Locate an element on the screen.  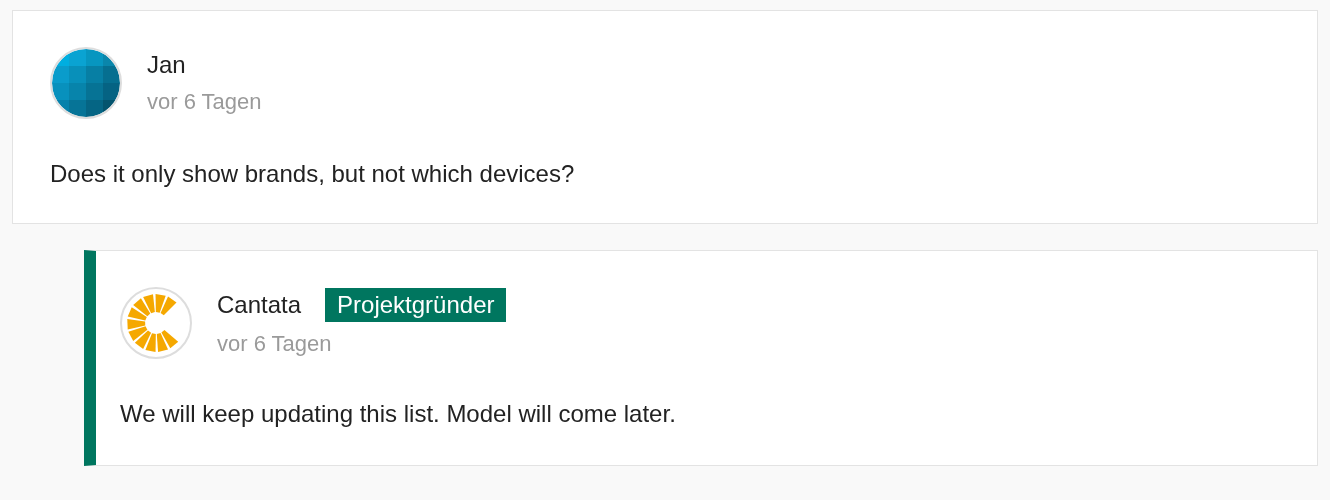
logo-icon is located at coordinates (156, 323).